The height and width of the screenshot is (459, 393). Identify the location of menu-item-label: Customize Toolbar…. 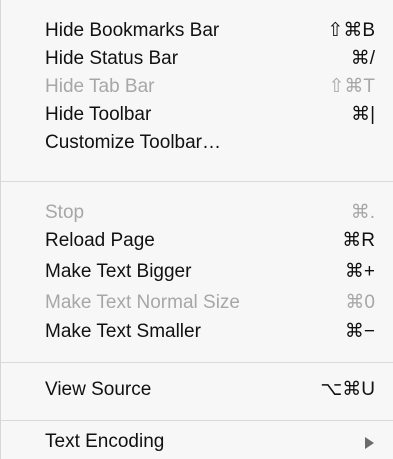
(133, 142).